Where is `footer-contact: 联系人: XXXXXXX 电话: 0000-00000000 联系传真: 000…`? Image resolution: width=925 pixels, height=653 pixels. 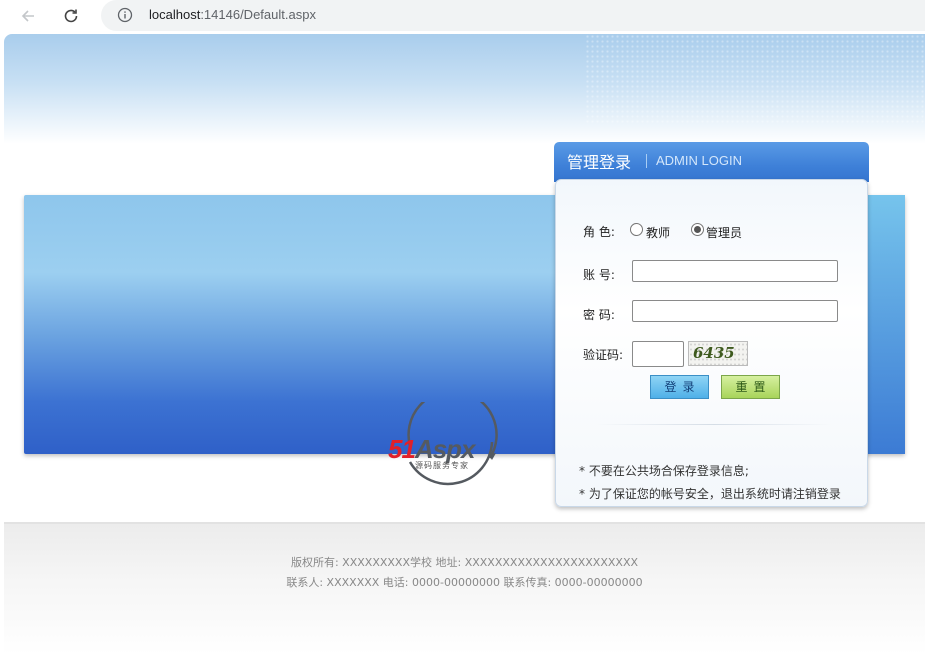 footer-contact: 联系人: XXXXXXX 电话: 0000-00000000 联系传真: 000… is located at coordinates (464, 582).